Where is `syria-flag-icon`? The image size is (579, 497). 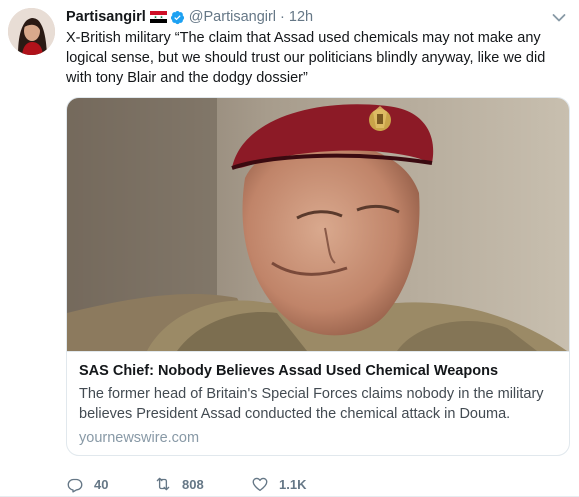 syria-flag-icon is located at coordinates (158, 17).